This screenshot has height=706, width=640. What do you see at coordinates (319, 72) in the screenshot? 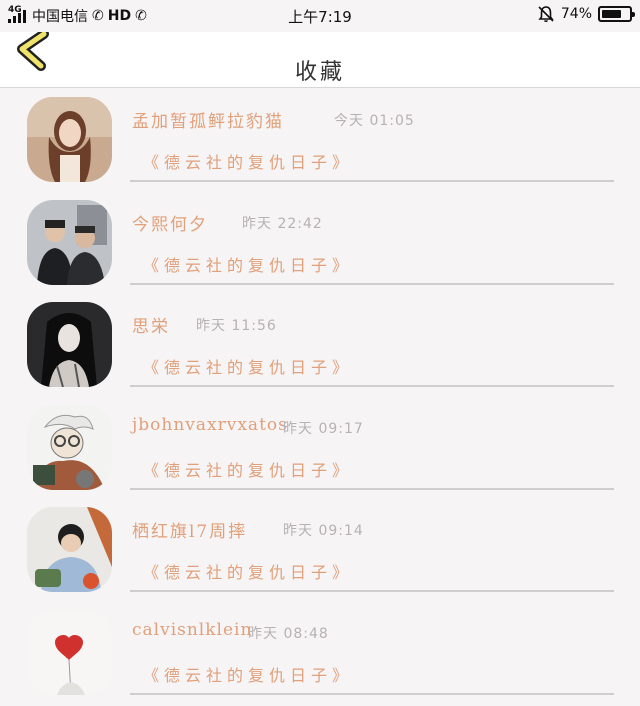
I see `page-title: 收藏` at bounding box center [319, 72].